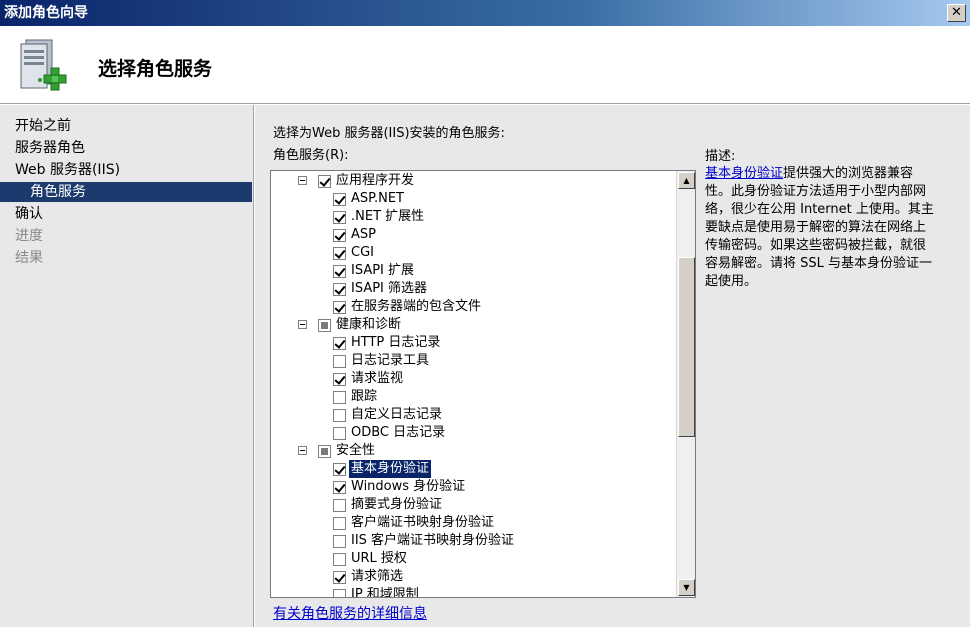  I want to click on title-bar: 添加角色向导 ✕, so click(485, 13).